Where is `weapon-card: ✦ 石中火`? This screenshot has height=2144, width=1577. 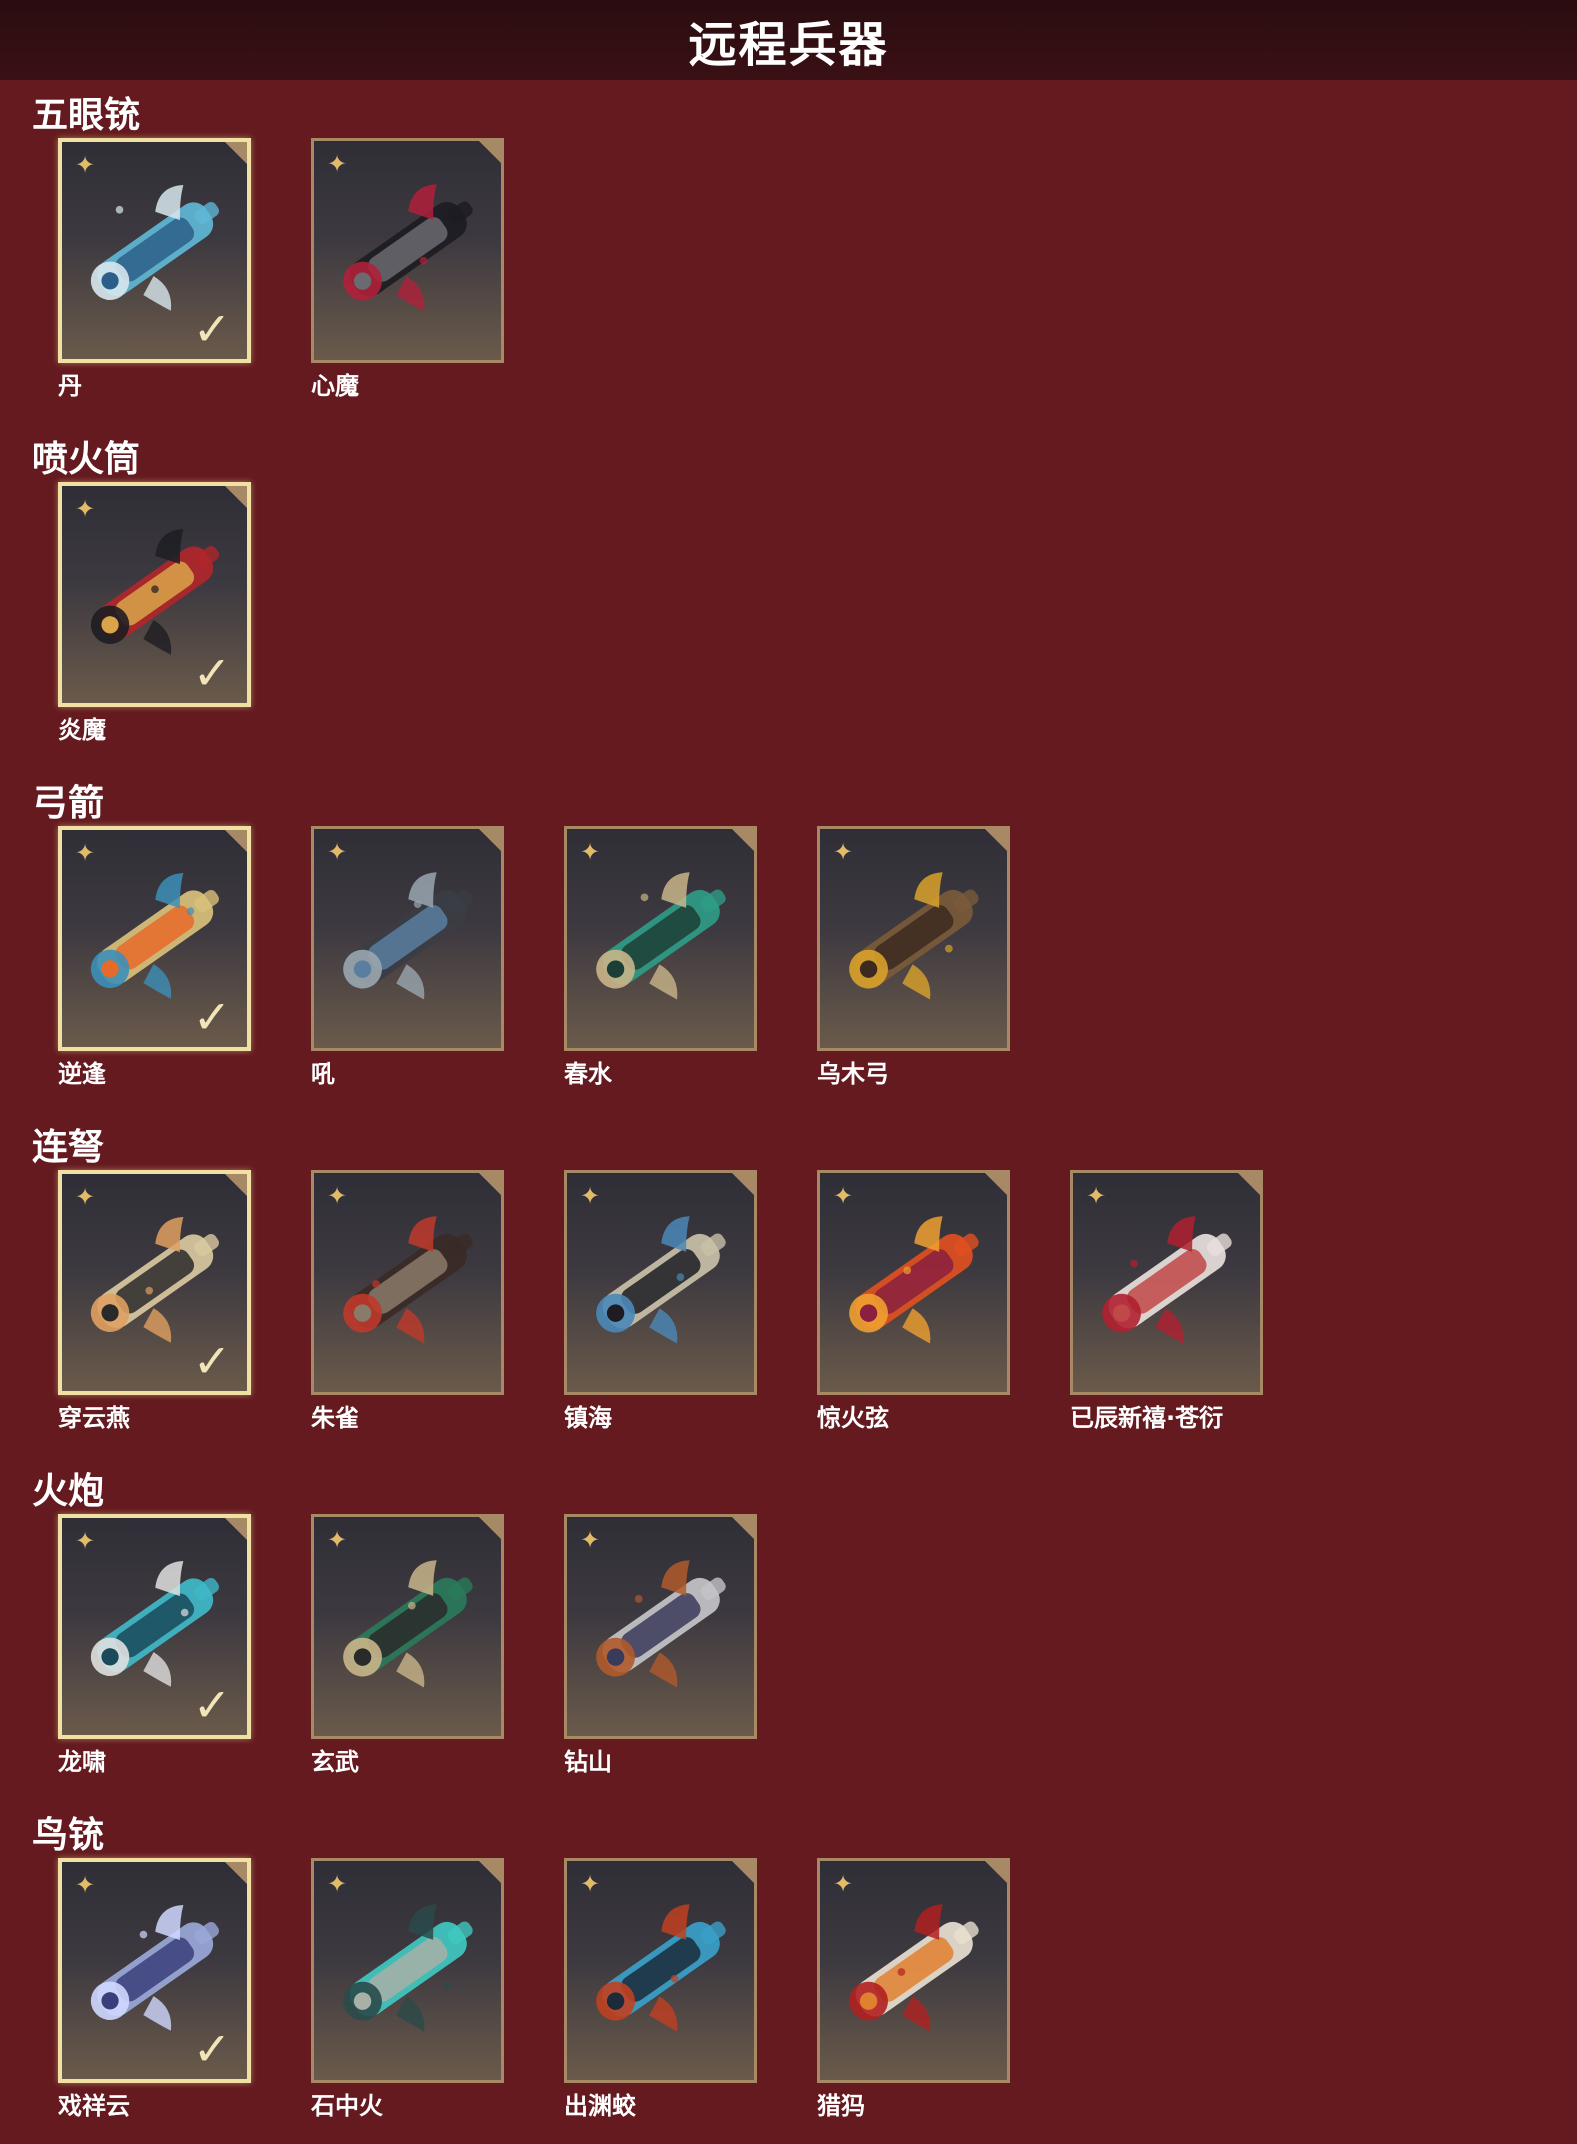 weapon-card: ✦ 石中火 is located at coordinates (407, 1989).